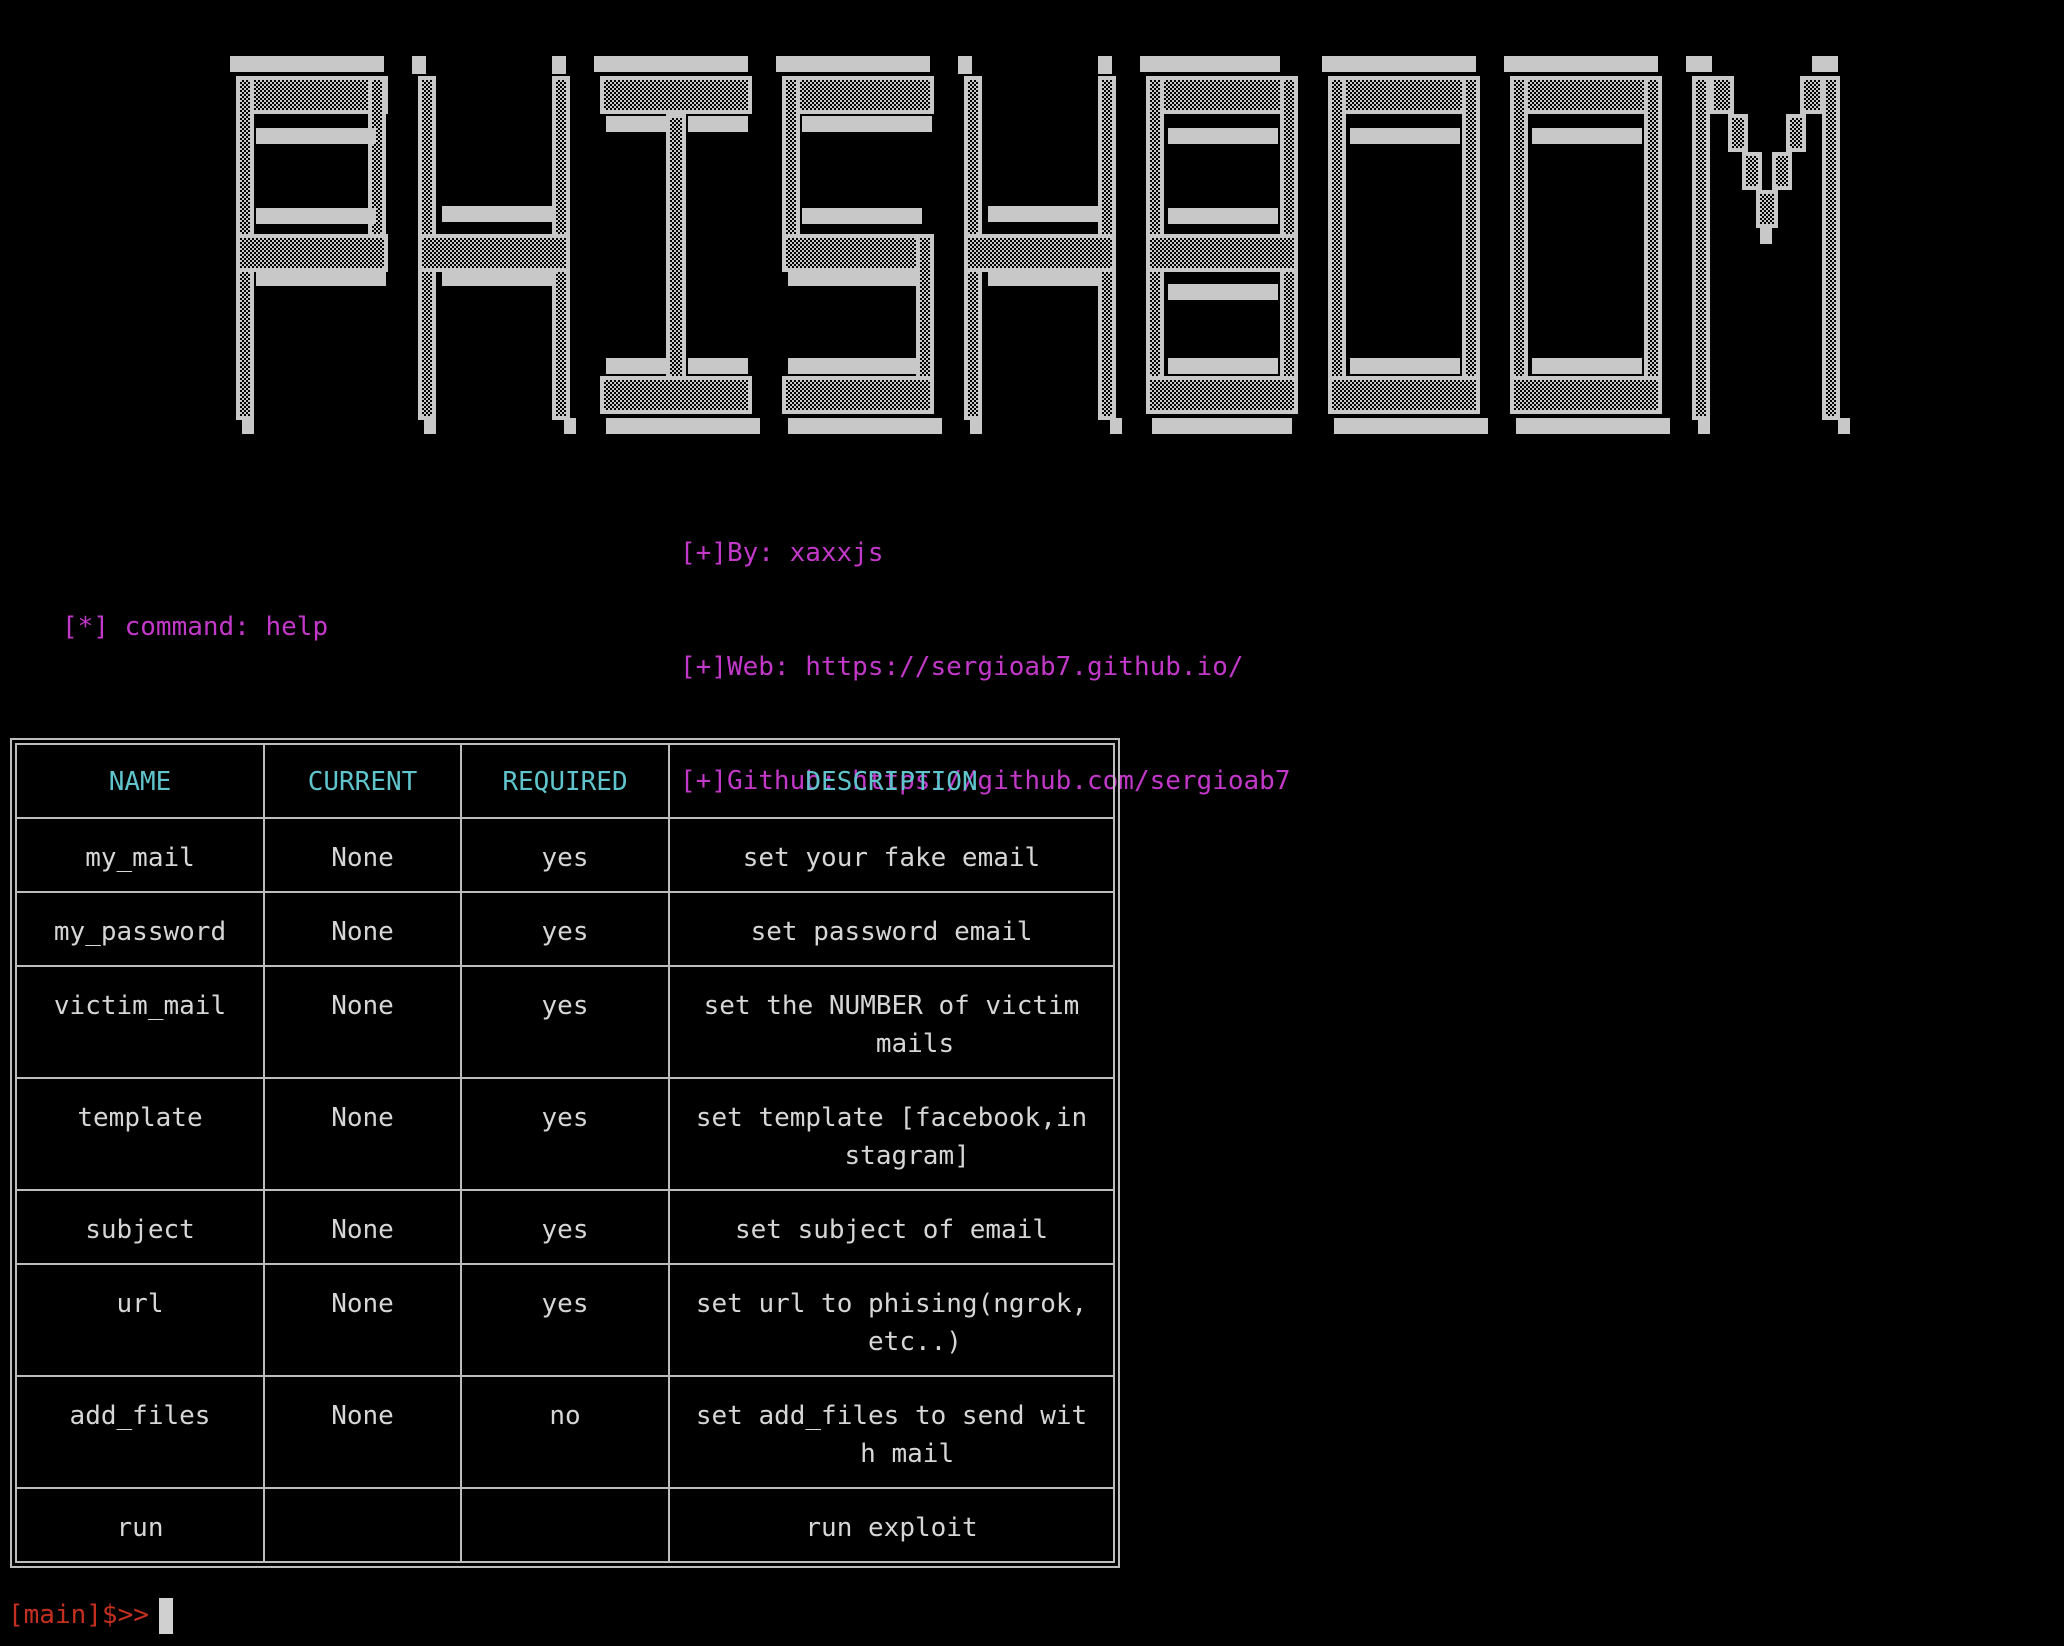 Image resolution: width=2064 pixels, height=1646 pixels. I want to click on cell-name: template, so click(140, 1134).